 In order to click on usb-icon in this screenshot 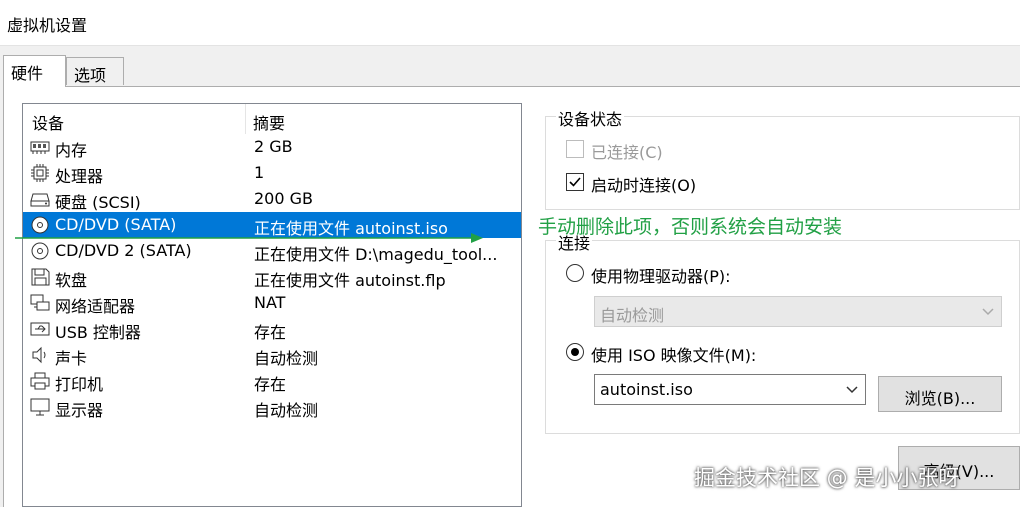, I will do `click(40, 329)`.